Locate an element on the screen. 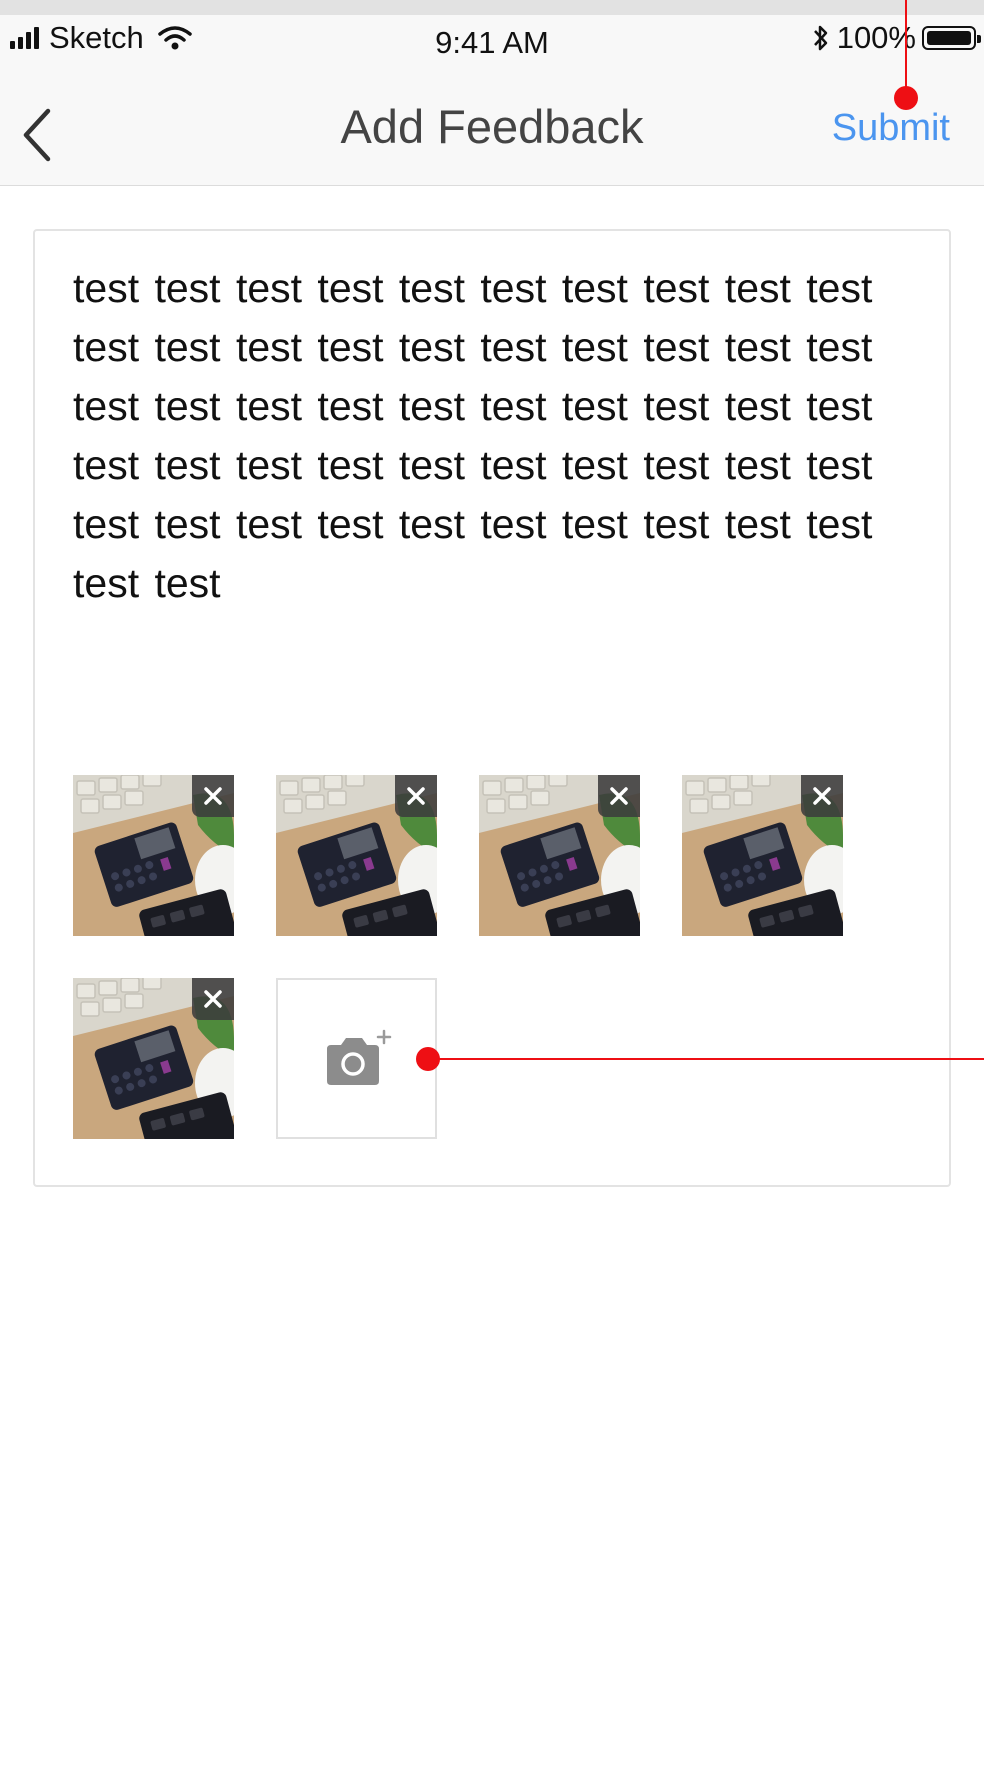 The image size is (984, 1791). chevron-left-icon is located at coordinates (37, 135).